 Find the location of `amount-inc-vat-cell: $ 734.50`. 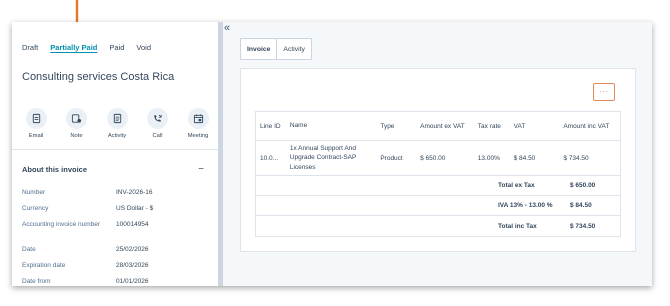

amount-inc-vat-cell: $ 734.50 is located at coordinates (576, 158).